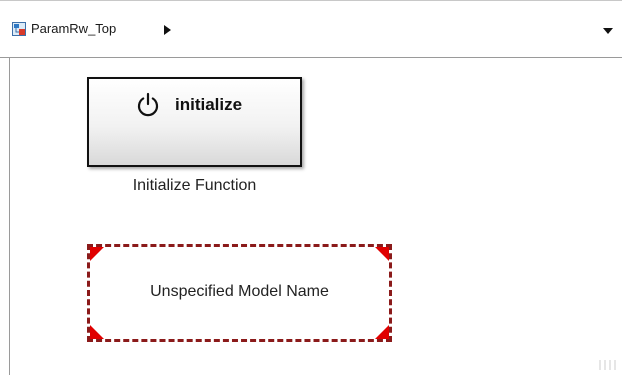  I want to click on model-reference-block: Unspecified Model Name, so click(239, 293).